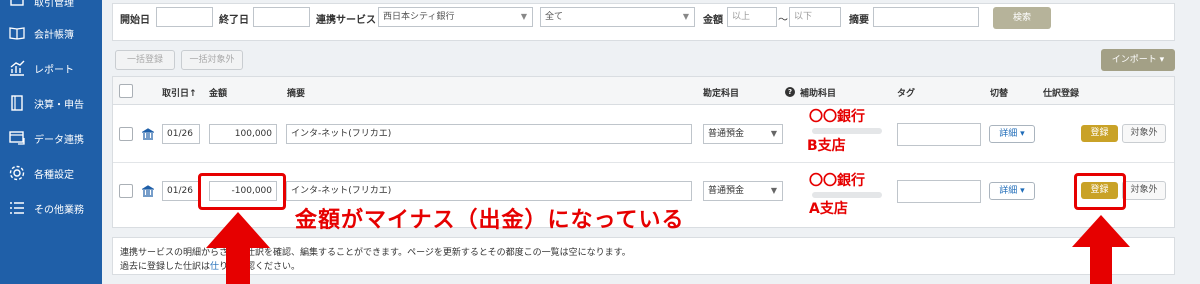 The width and height of the screenshot is (1200, 284). What do you see at coordinates (713, 20) in the screenshot?
I see `amount-label: 金額` at bounding box center [713, 20].